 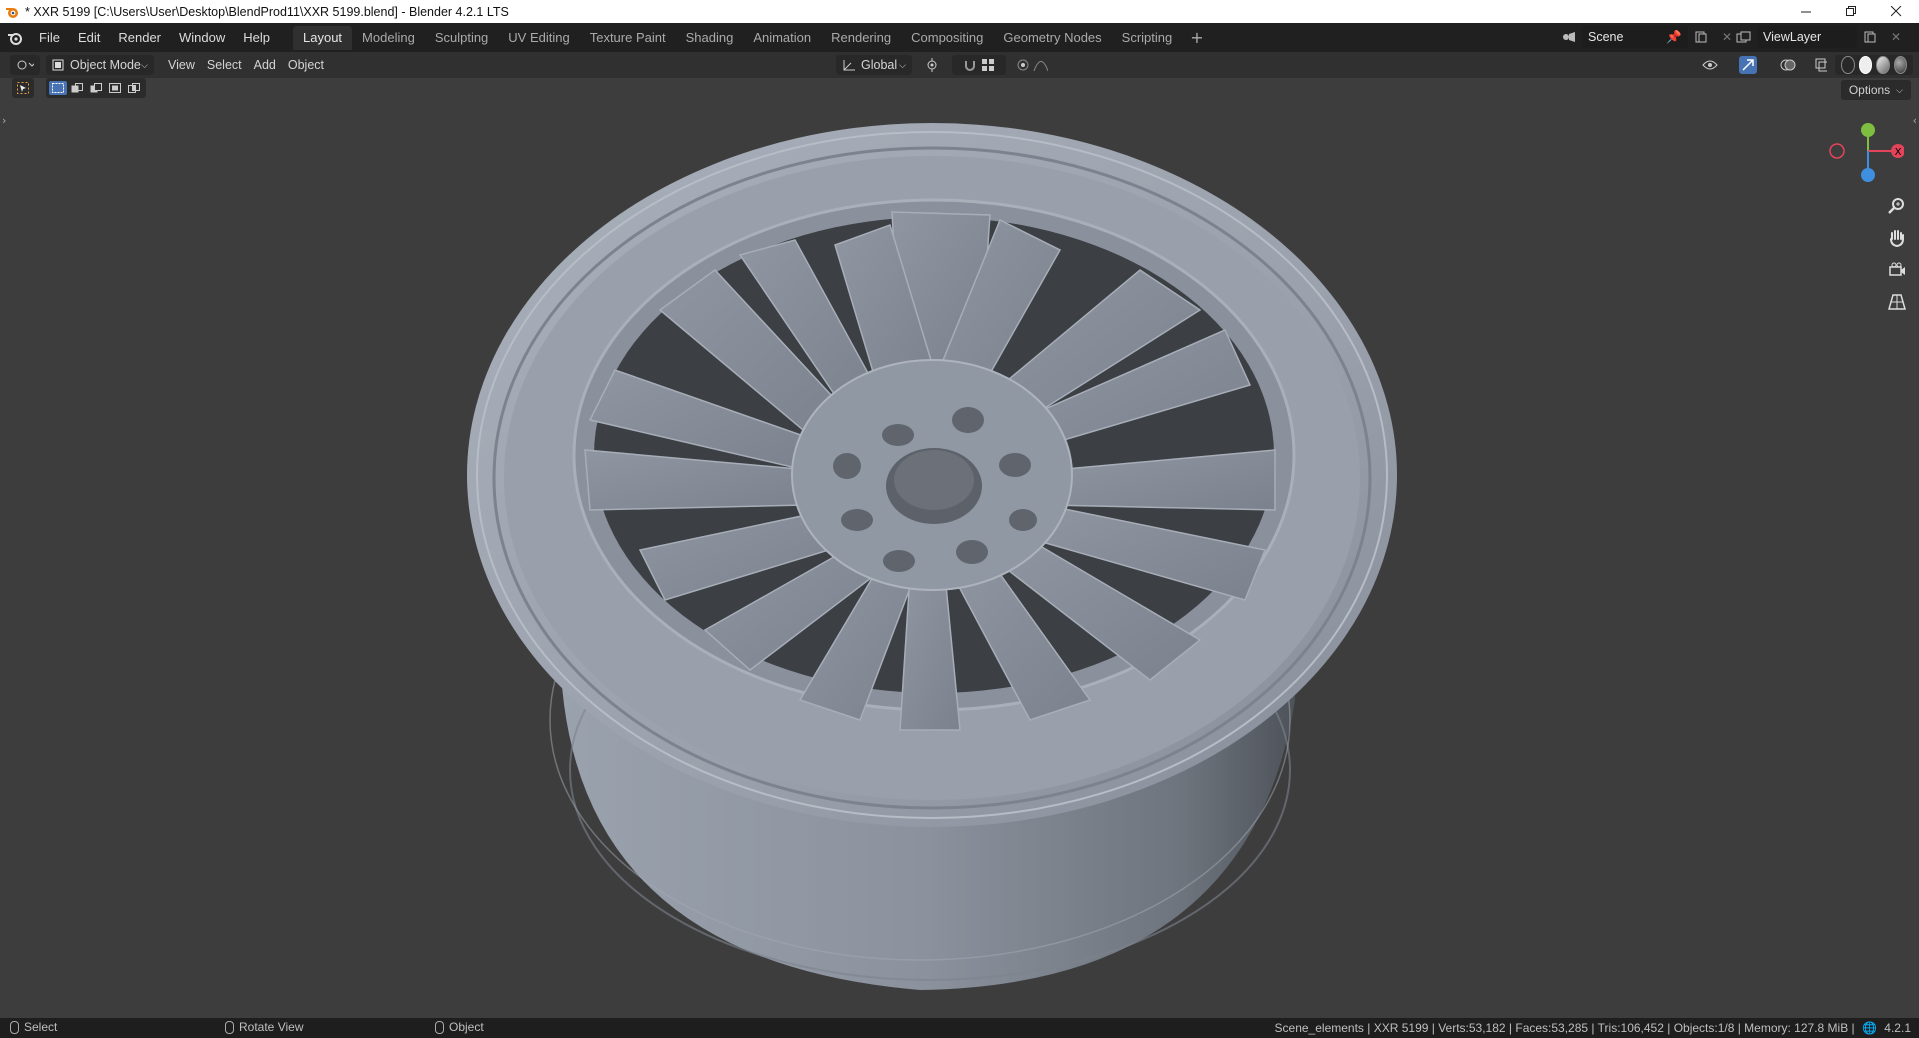 I want to click on view-layer-field: ViewLayer, so click(x=1807, y=37).